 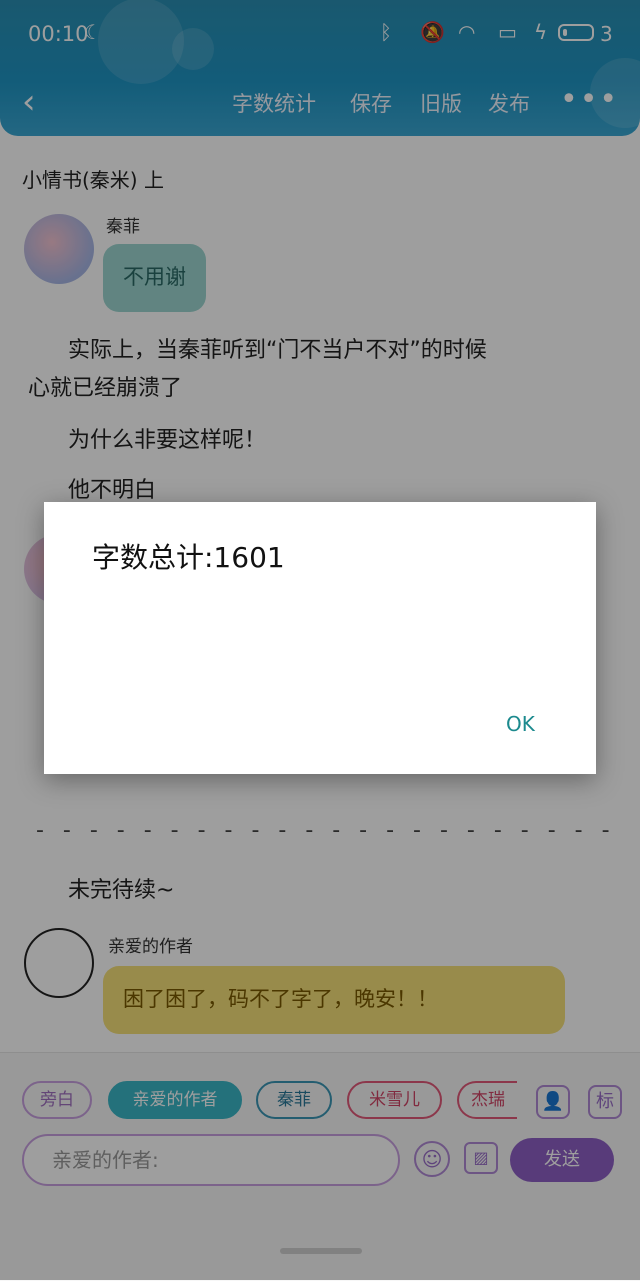 I want to click on dialog-message: 字数总计:1601, so click(x=188, y=557).